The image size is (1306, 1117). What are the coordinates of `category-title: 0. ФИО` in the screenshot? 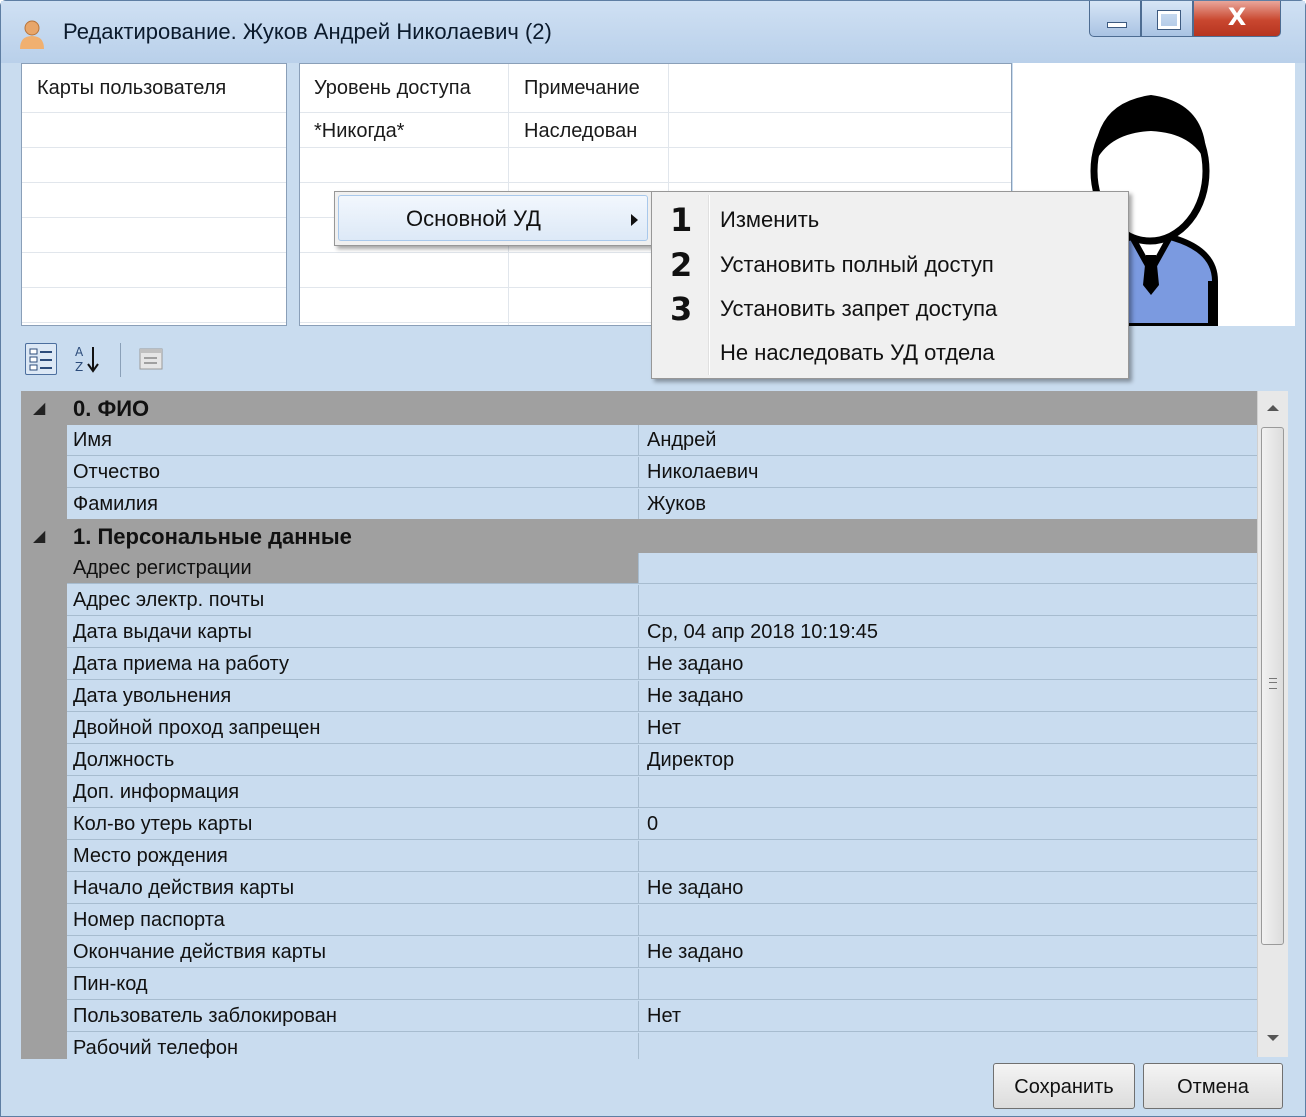 It's located at (111, 408).